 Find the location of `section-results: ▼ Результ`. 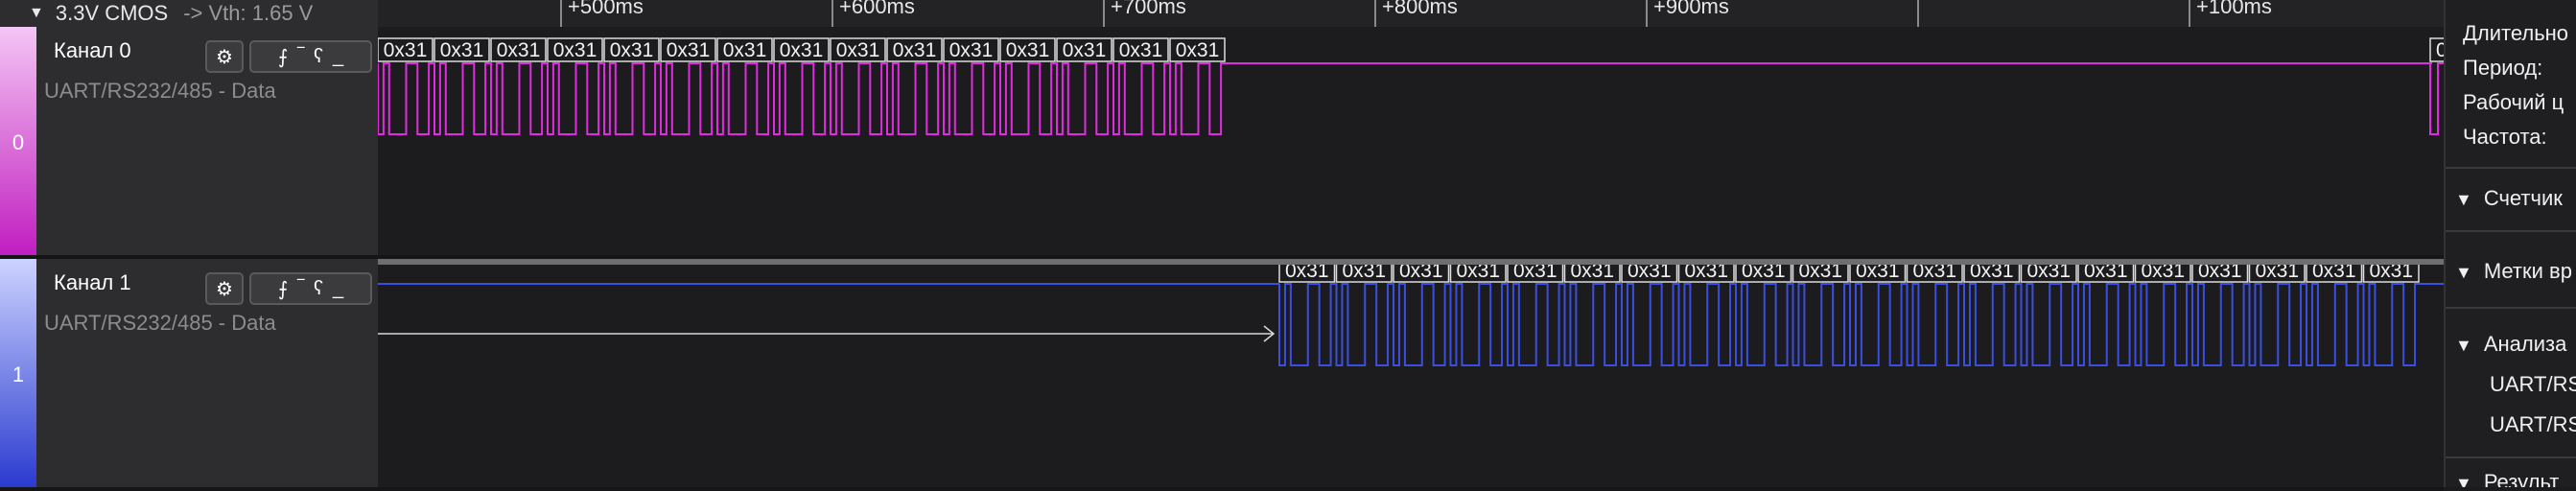

section-results: ▼ Результ is located at coordinates (2511, 478).